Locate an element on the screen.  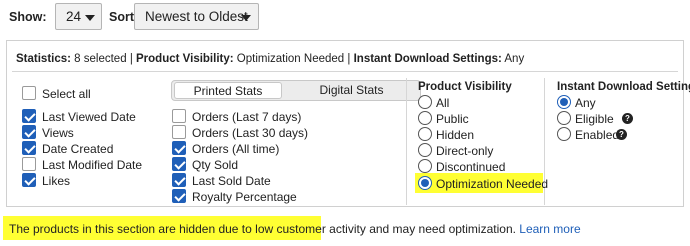
orders-last-30-days-label: Orders (Last 30 days) is located at coordinates (250, 133).